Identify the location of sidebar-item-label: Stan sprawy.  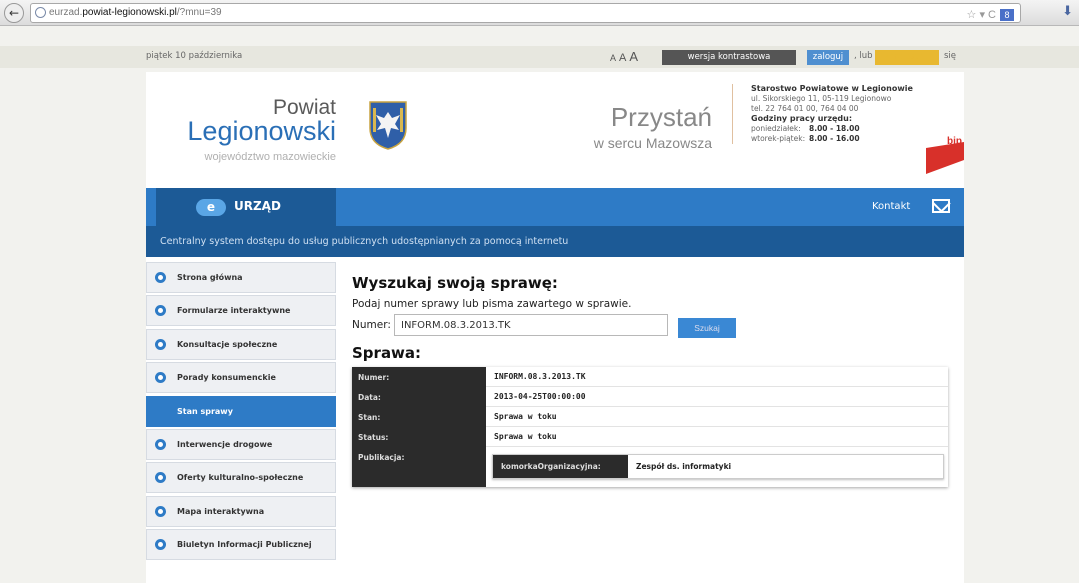
(205, 411).